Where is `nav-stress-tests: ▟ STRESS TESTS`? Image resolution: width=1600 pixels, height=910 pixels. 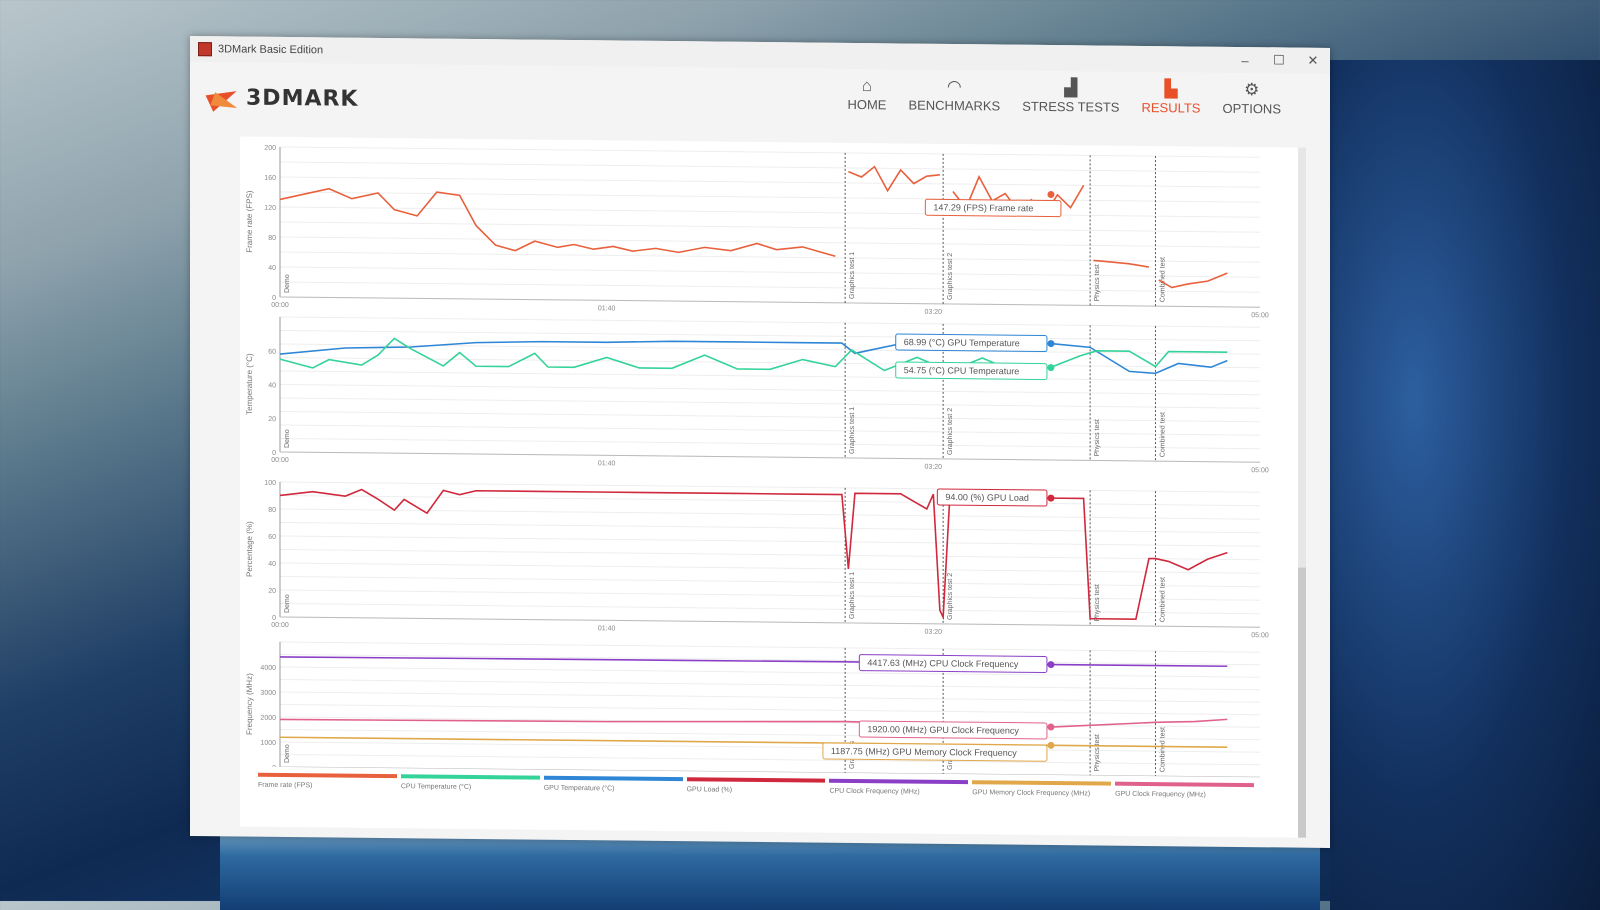
nav-stress-tests: ▟ STRESS TESTS is located at coordinates (1070, 96).